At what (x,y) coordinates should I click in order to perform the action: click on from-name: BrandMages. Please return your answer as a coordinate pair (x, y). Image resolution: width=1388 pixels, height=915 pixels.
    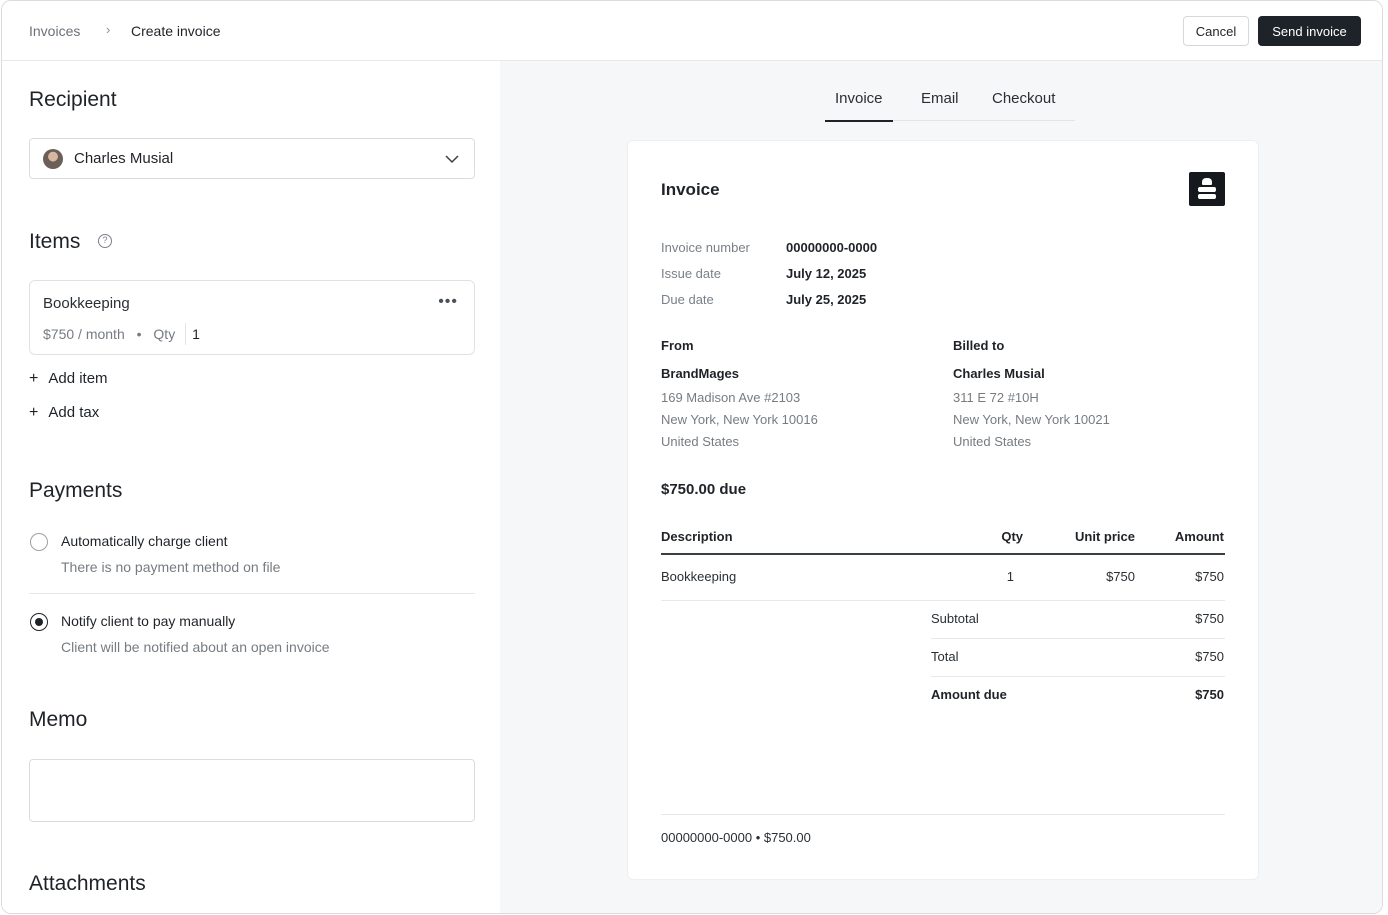
    Looking at the image, I should click on (700, 373).